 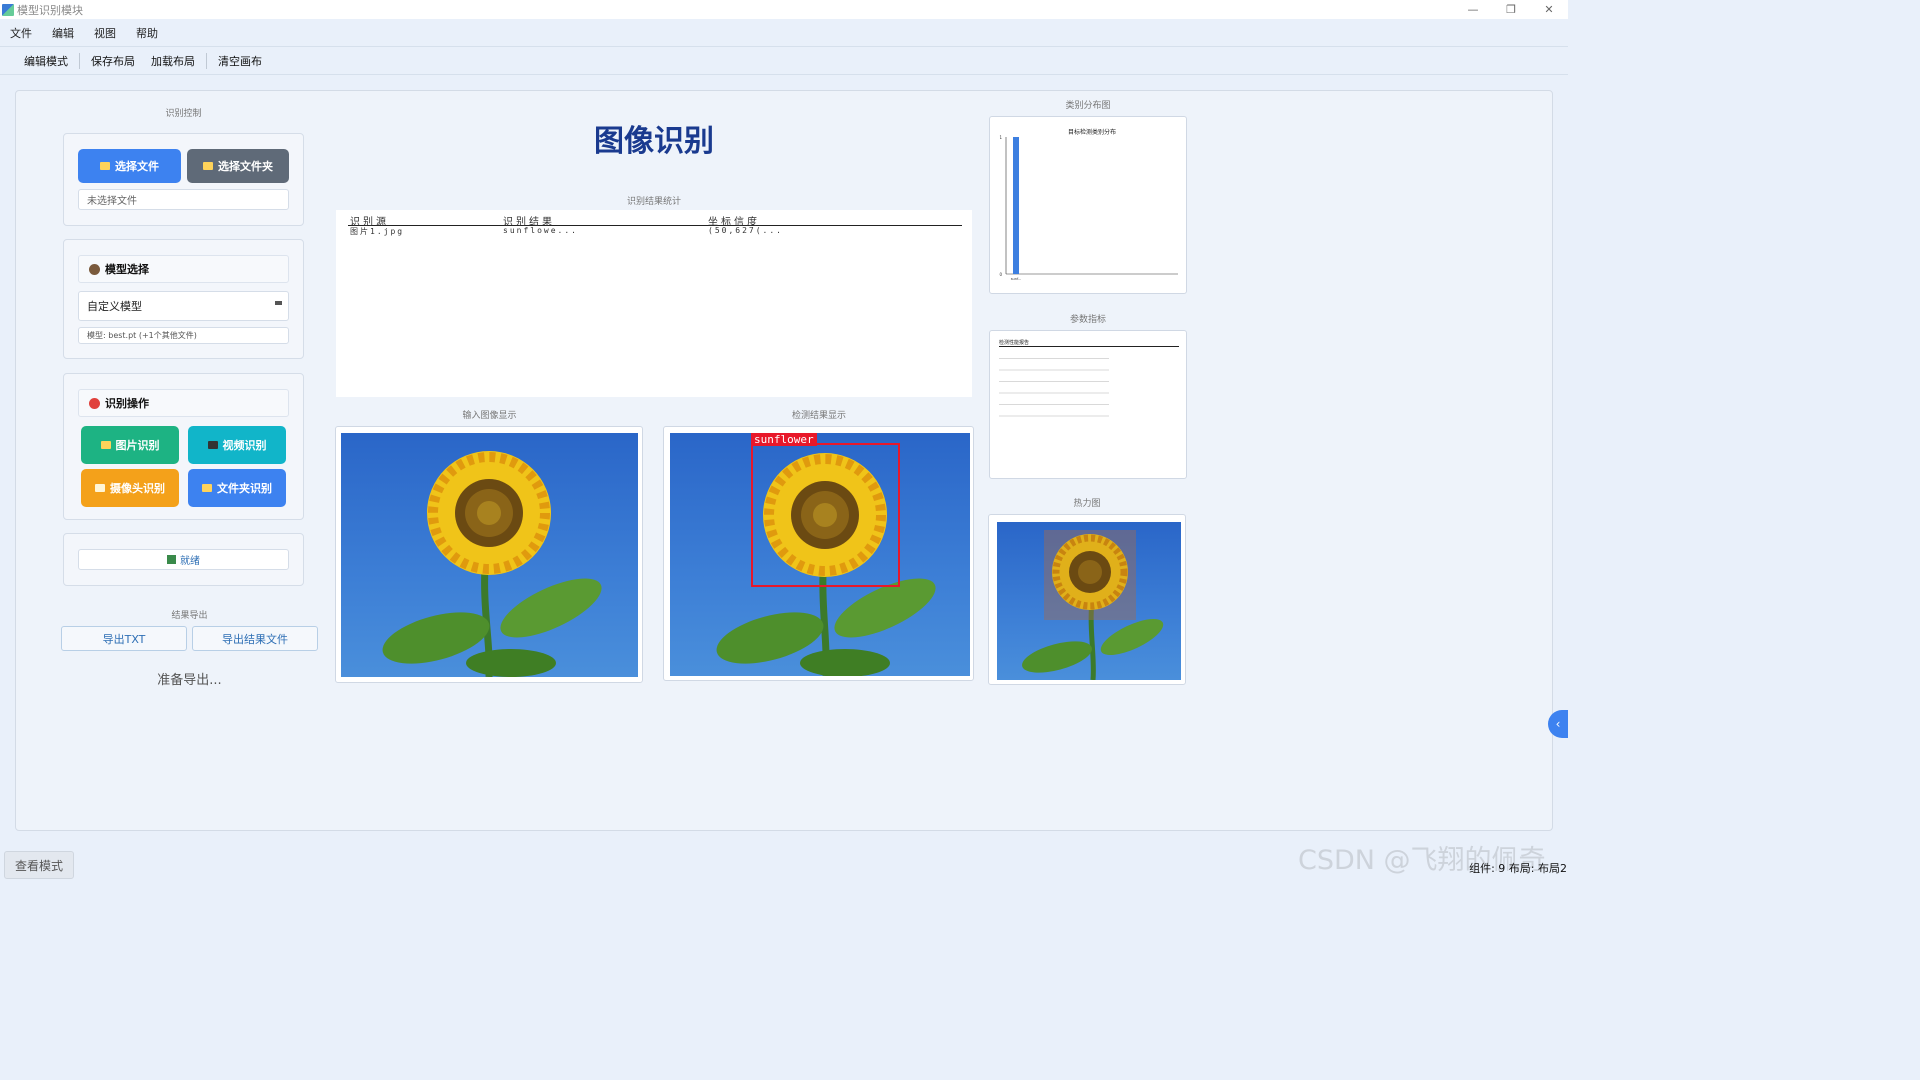 What do you see at coordinates (784, 9) in the screenshot?
I see `title-bar: 模型识别模块 — ❐ ✕` at bounding box center [784, 9].